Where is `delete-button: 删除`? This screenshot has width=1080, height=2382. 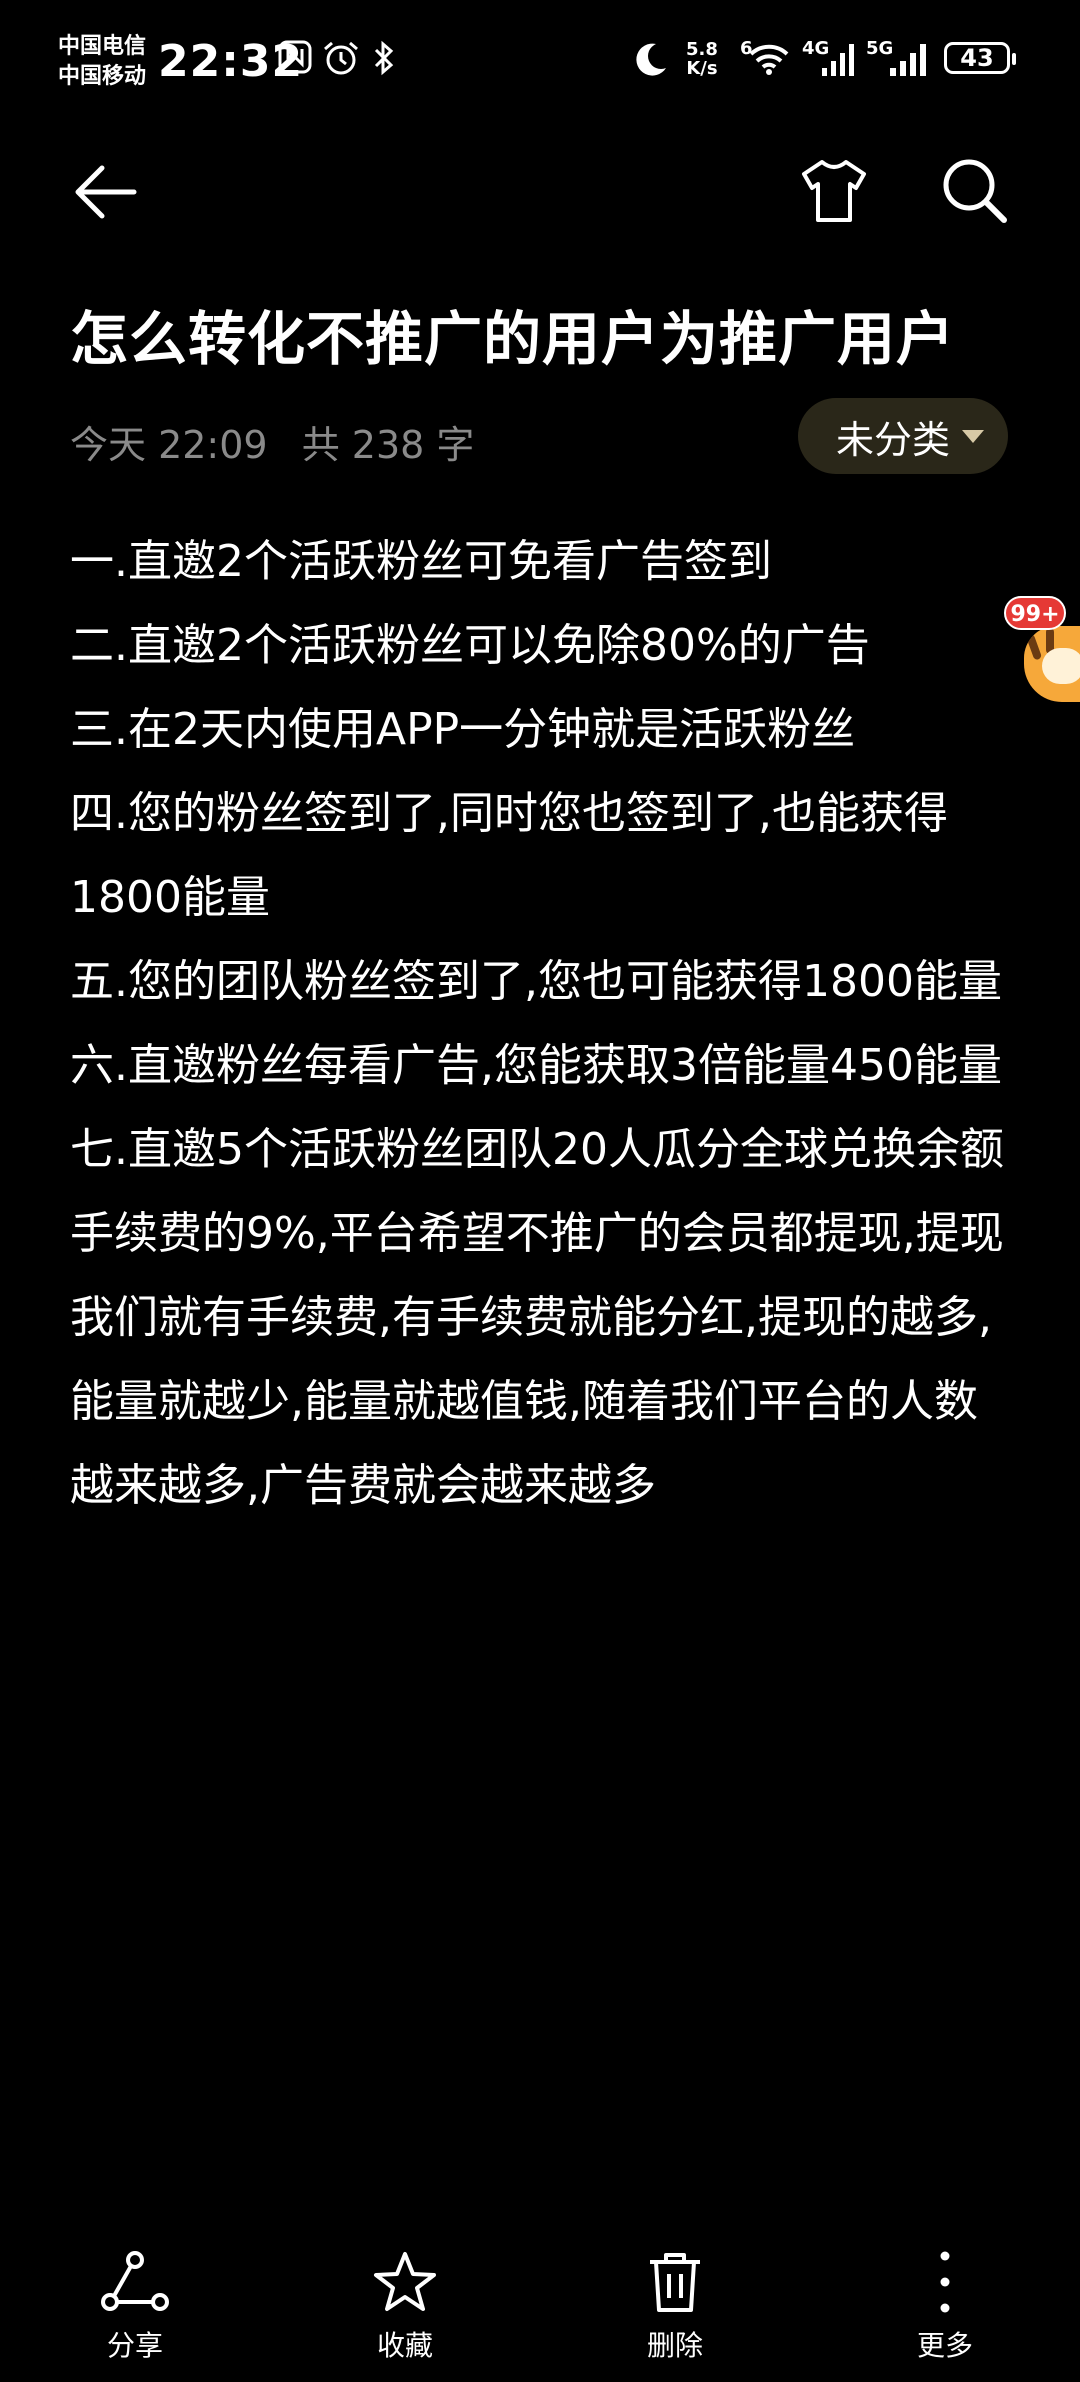 delete-button: 删除 is located at coordinates (675, 2307).